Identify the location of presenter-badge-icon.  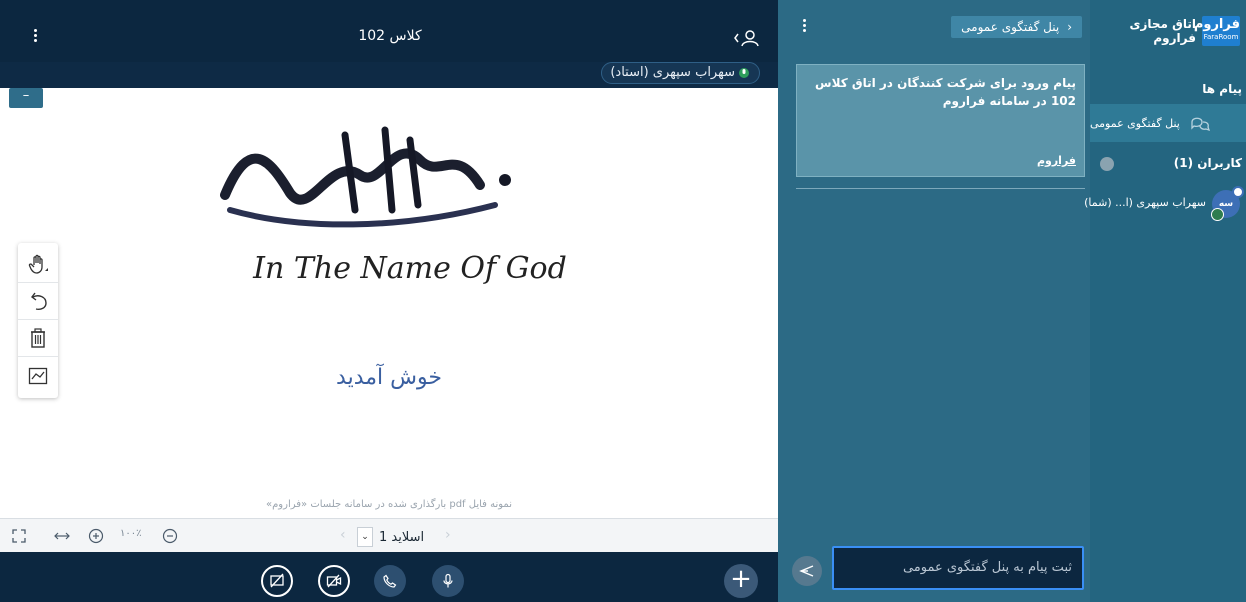
(1238, 192).